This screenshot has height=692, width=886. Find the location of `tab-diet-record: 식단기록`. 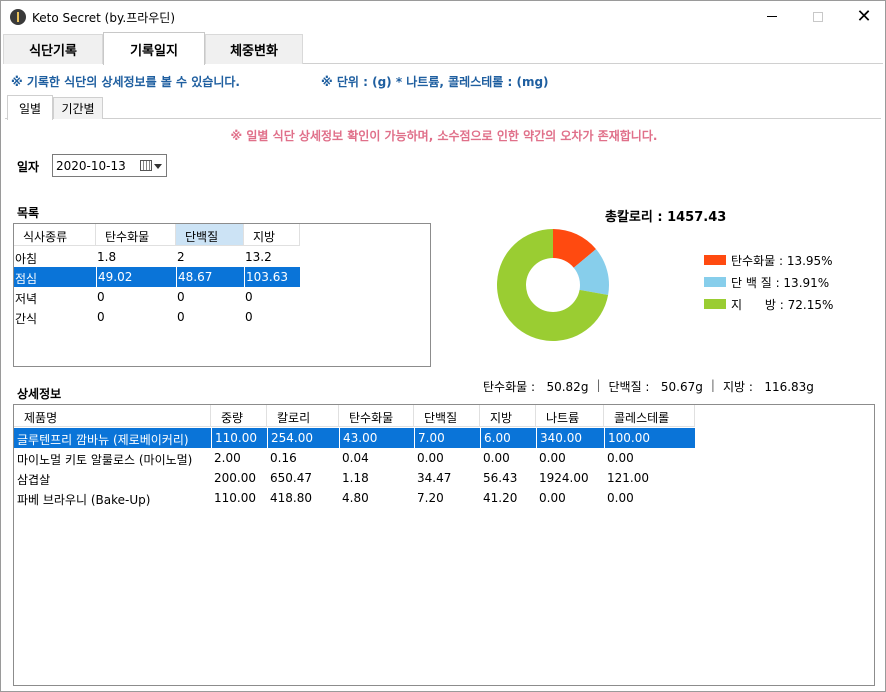

tab-diet-record: 식단기록 is located at coordinates (53, 49).